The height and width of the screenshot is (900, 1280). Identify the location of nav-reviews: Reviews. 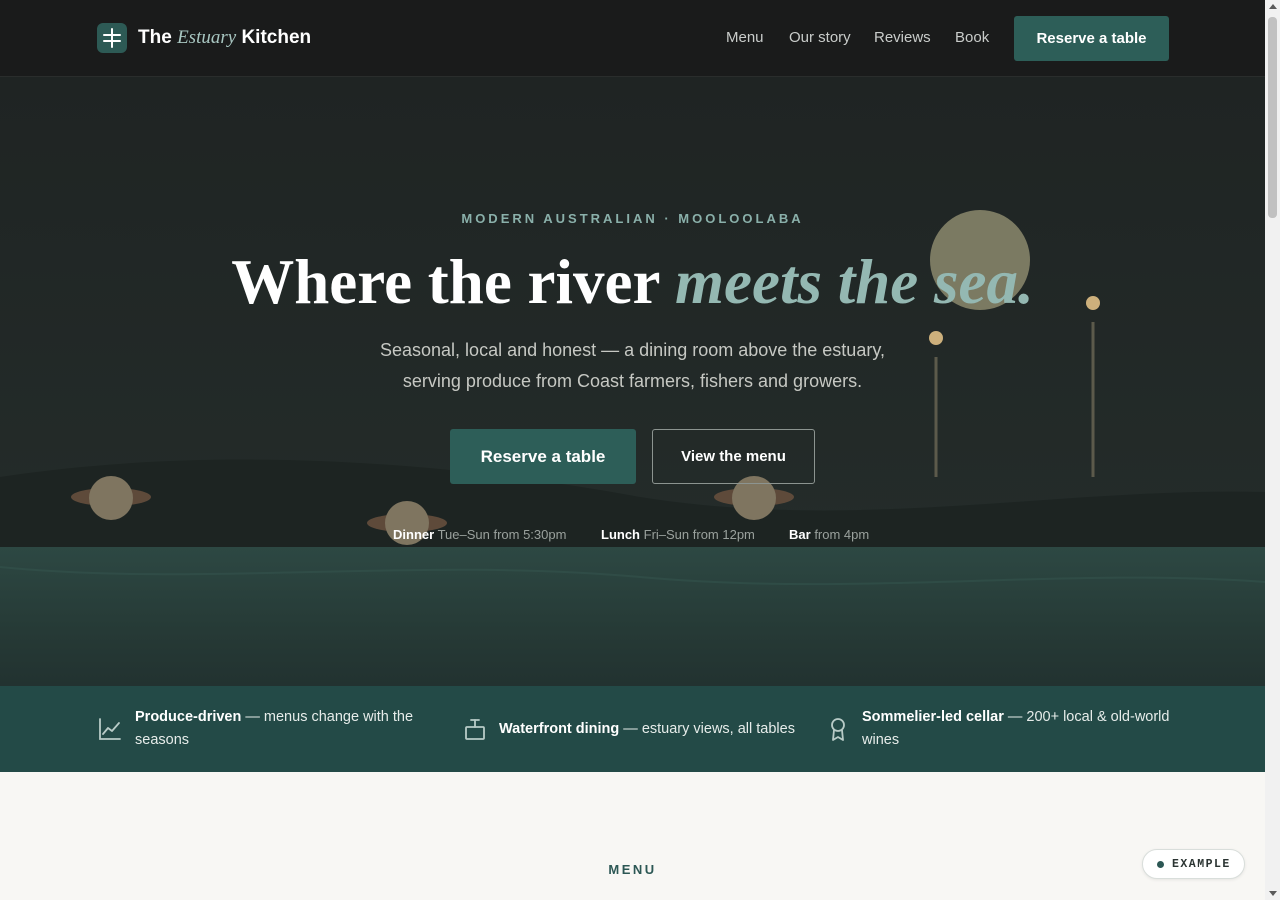
(902, 37).